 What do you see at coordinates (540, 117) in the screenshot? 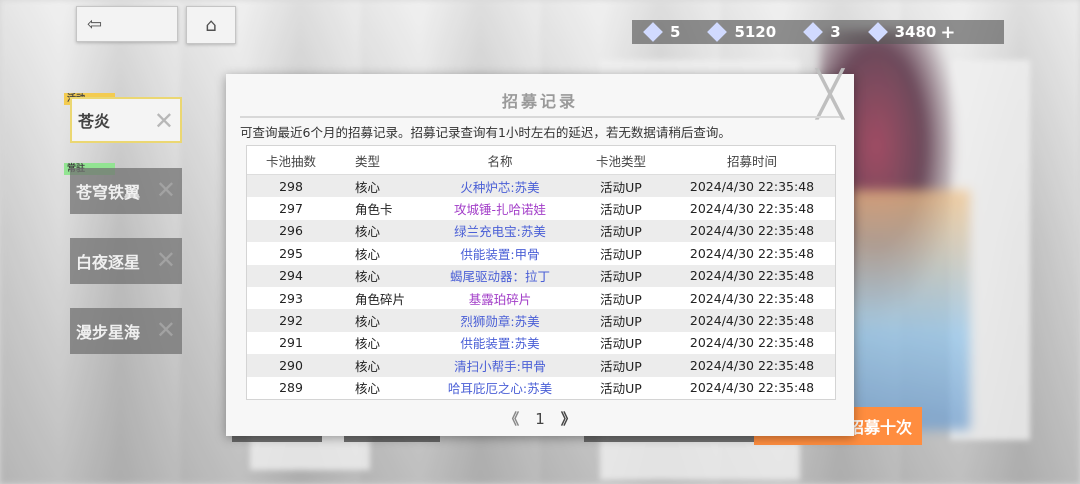
I see `title-divider` at bounding box center [540, 117].